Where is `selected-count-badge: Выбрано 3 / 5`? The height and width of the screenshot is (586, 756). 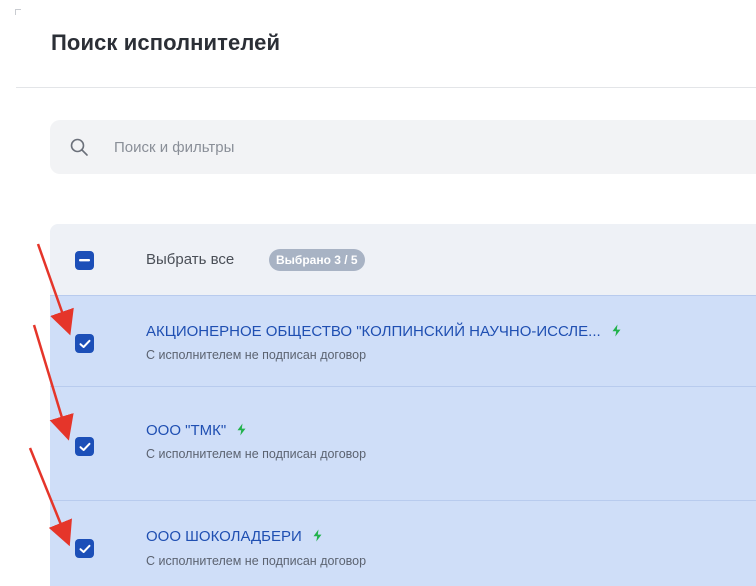
selected-count-badge: Выбрано 3 / 5 is located at coordinates (317, 260).